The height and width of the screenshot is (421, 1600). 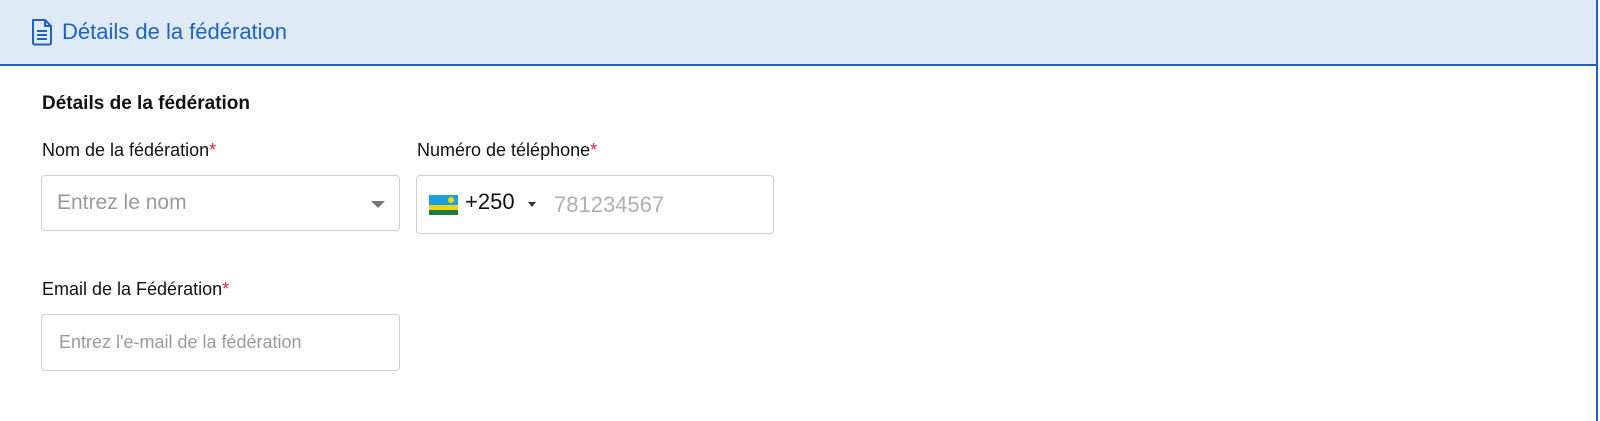 I want to click on section-title: Détails de la fédération, so click(x=146, y=103).